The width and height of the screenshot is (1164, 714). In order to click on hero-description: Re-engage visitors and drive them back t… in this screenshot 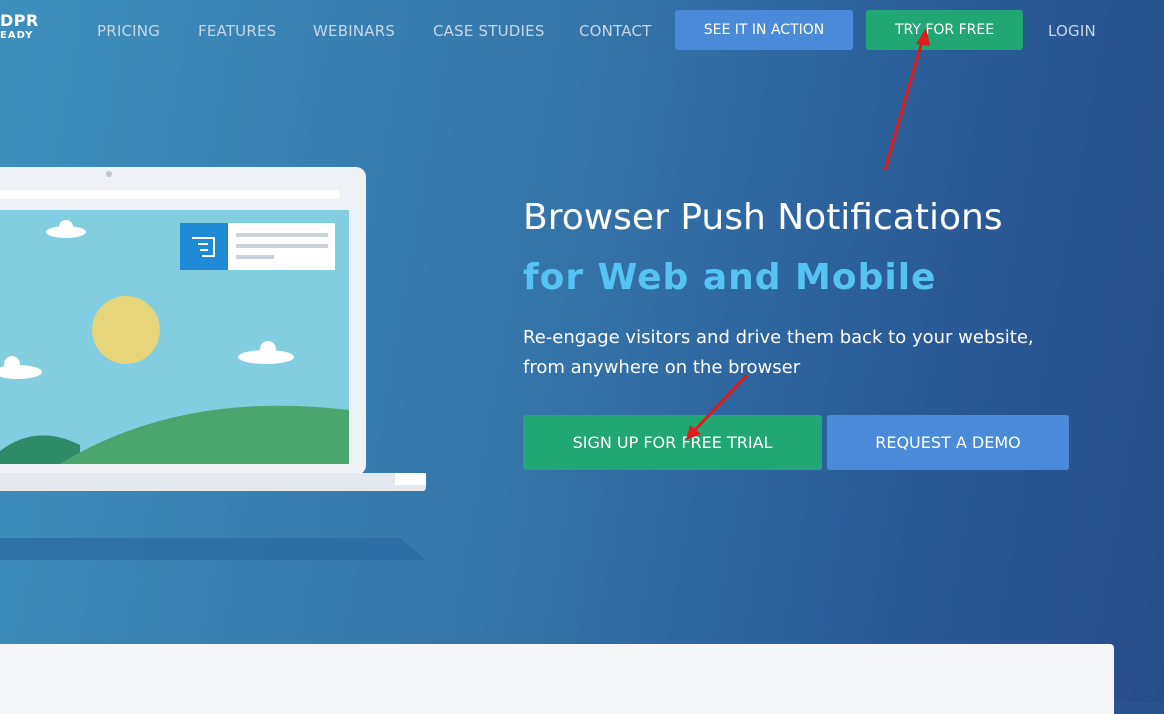, I will do `click(803, 353)`.